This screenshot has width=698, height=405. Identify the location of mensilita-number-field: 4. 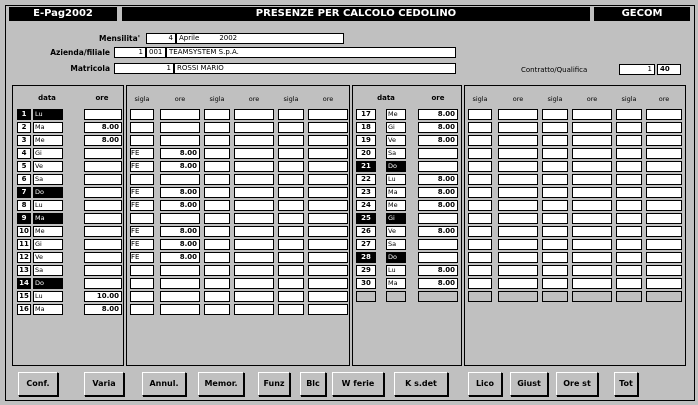
(161, 38).